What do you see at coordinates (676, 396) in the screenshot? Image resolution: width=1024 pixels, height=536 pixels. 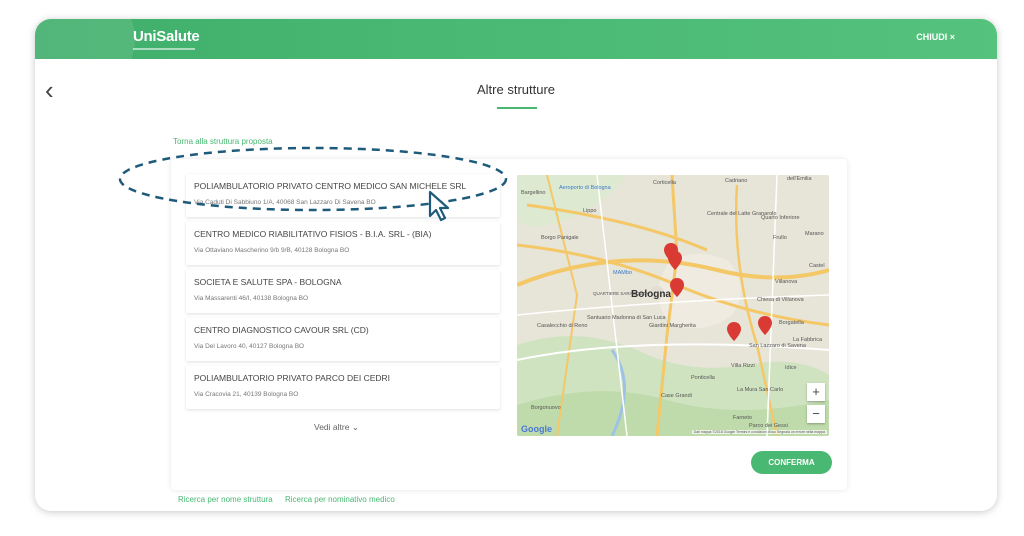 I see `map-label: Case Grandi` at bounding box center [676, 396].